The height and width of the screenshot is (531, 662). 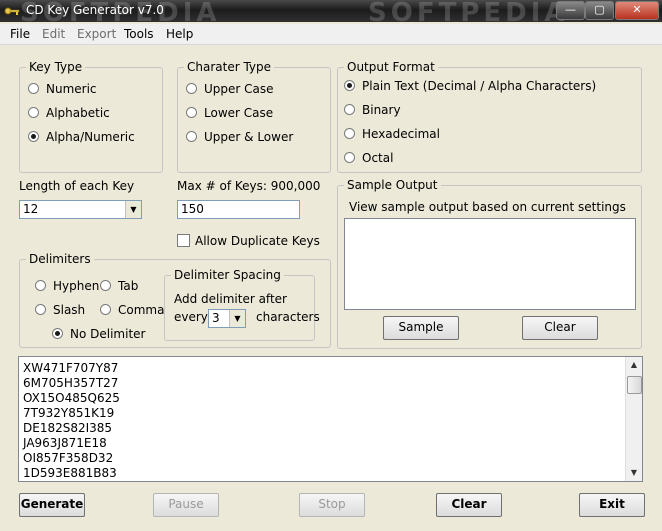 What do you see at coordinates (239, 89) in the screenshot?
I see `radio-upper-case-label: Upper Case` at bounding box center [239, 89].